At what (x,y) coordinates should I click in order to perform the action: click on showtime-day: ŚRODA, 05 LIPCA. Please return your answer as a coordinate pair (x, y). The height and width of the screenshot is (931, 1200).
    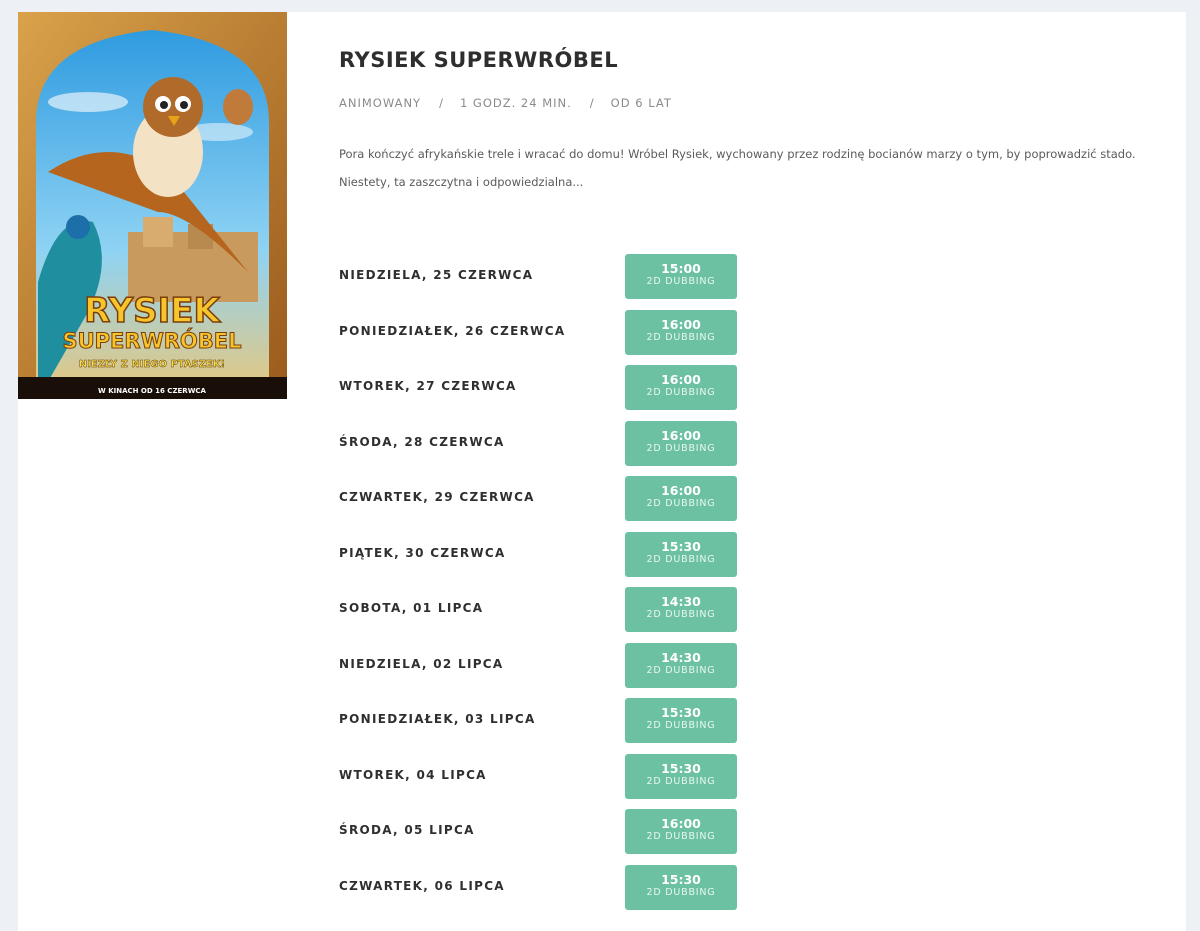
    Looking at the image, I should click on (407, 830).